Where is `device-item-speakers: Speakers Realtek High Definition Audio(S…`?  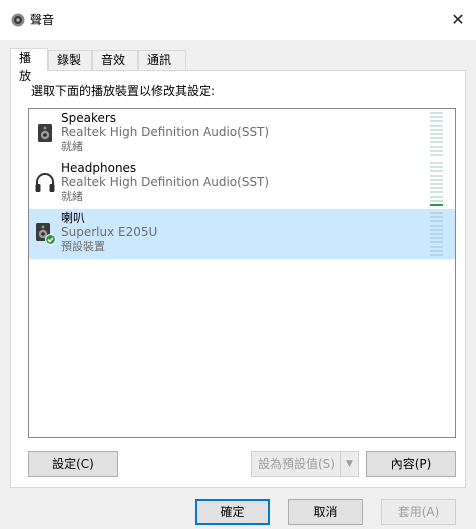 device-item-speakers: Speakers Realtek High Definition Audio(S… is located at coordinates (242, 134).